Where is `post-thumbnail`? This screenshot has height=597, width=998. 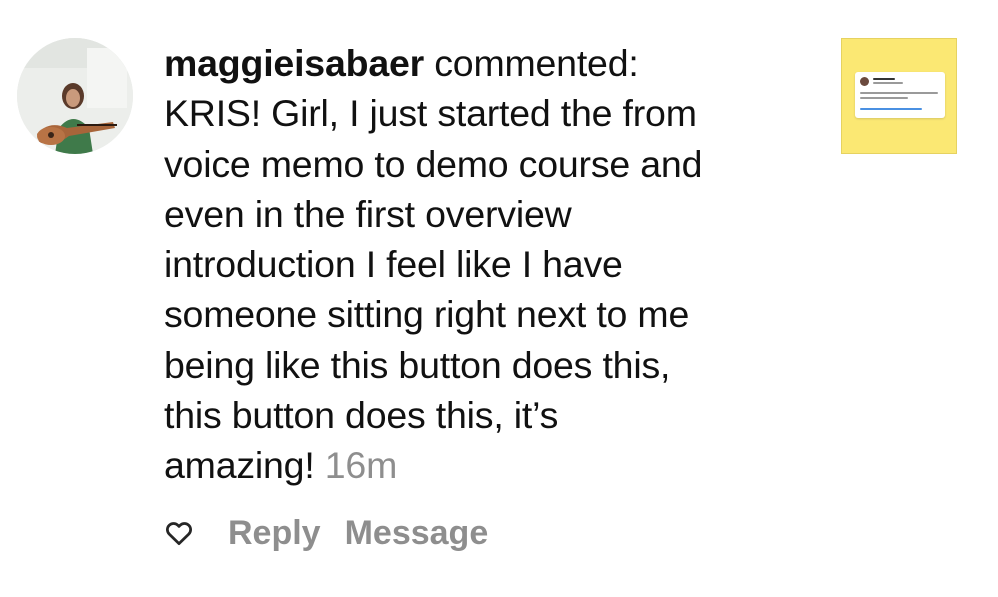
post-thumbnail is located at coordinates (899, 96).